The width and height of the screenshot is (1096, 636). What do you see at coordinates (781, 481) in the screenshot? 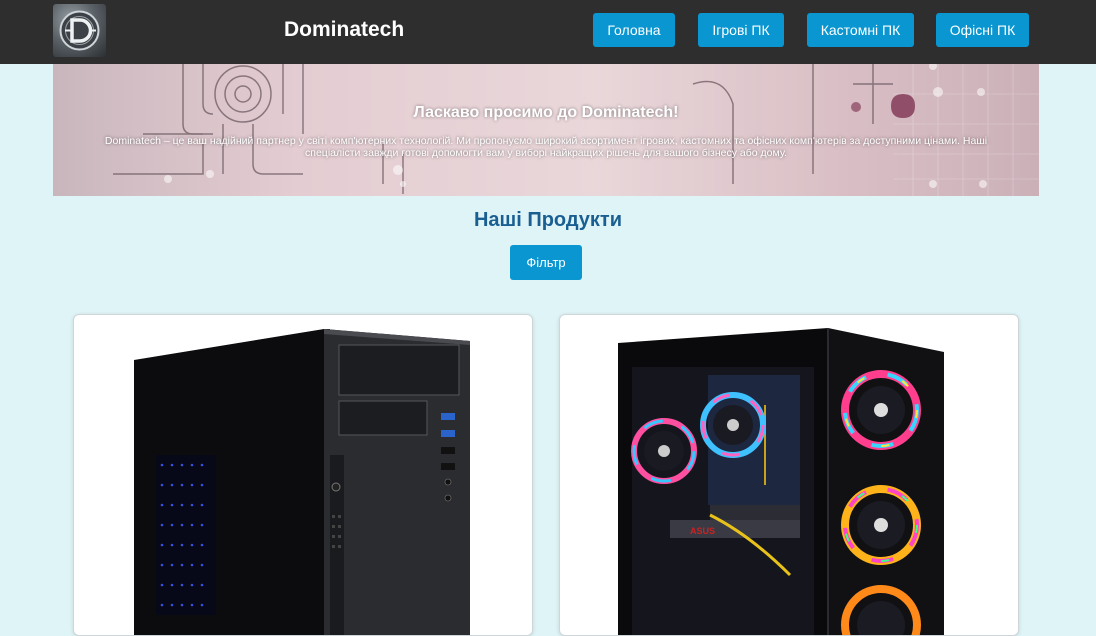
I see `rgb-gaming-pc-image: ASUS` at bounding box center [781, 481].